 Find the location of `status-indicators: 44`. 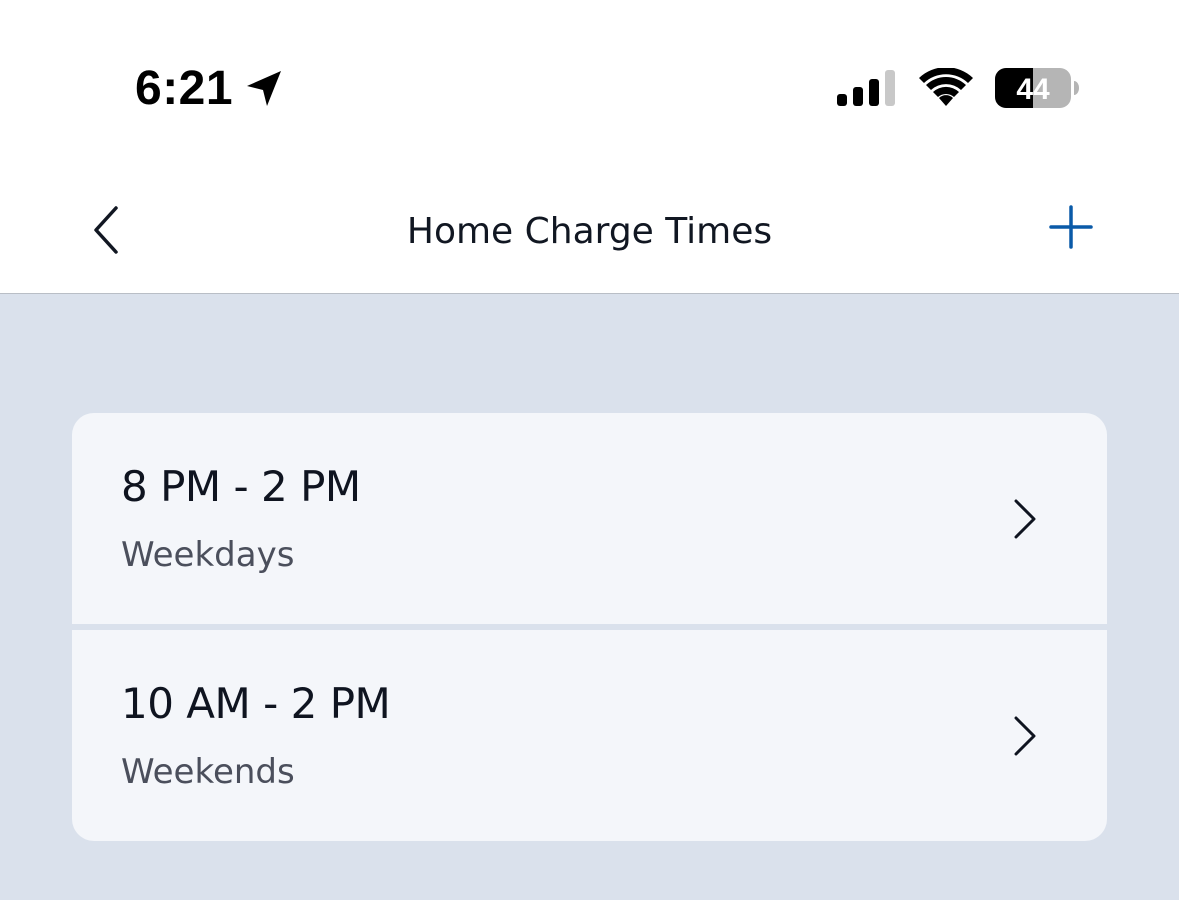

status-indicators: 44 is located at coordinates (958, 88).